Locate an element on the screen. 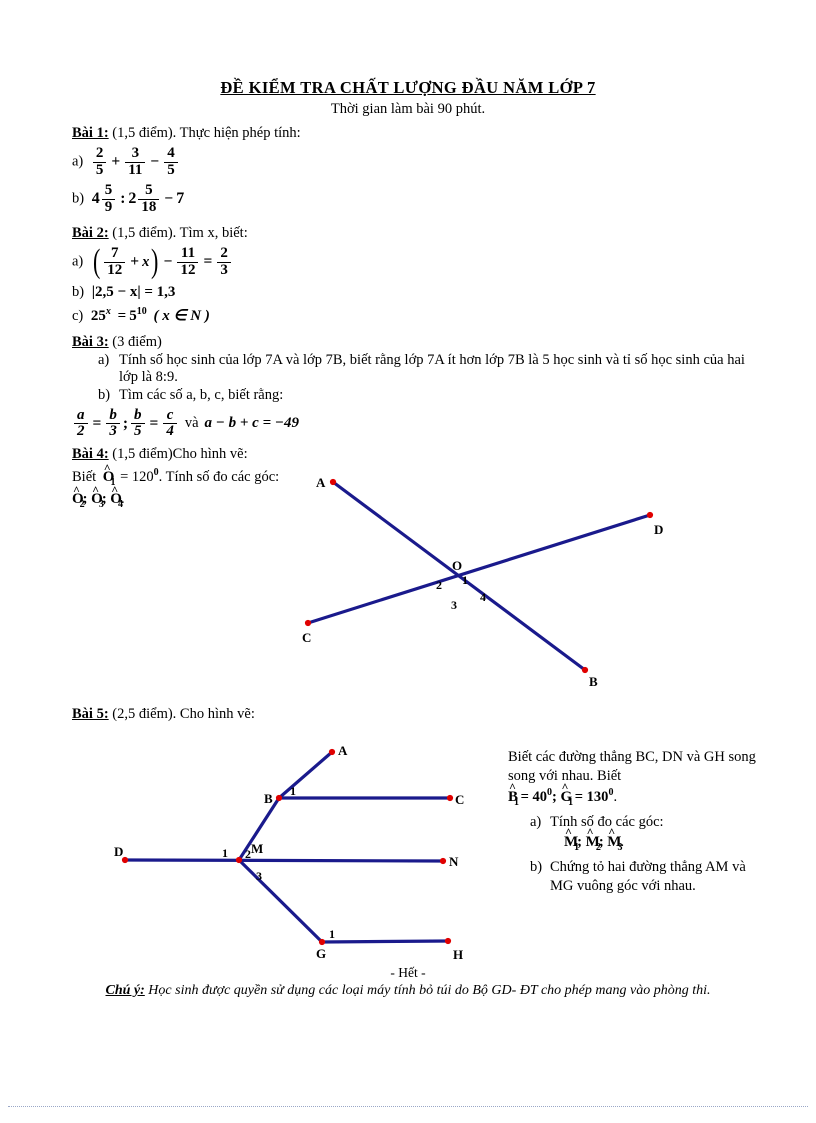  angle-symbol-O4: ^ O4 is located at coordinates (116, 496).